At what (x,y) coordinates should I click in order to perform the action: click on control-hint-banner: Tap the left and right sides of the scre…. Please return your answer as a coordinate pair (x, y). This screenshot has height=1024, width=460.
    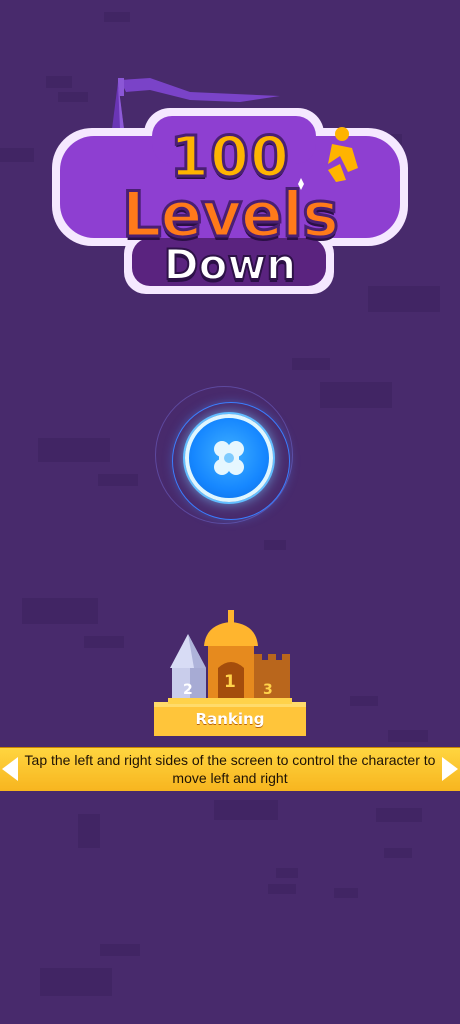
    Looking at the image, I should click on (230, 769).